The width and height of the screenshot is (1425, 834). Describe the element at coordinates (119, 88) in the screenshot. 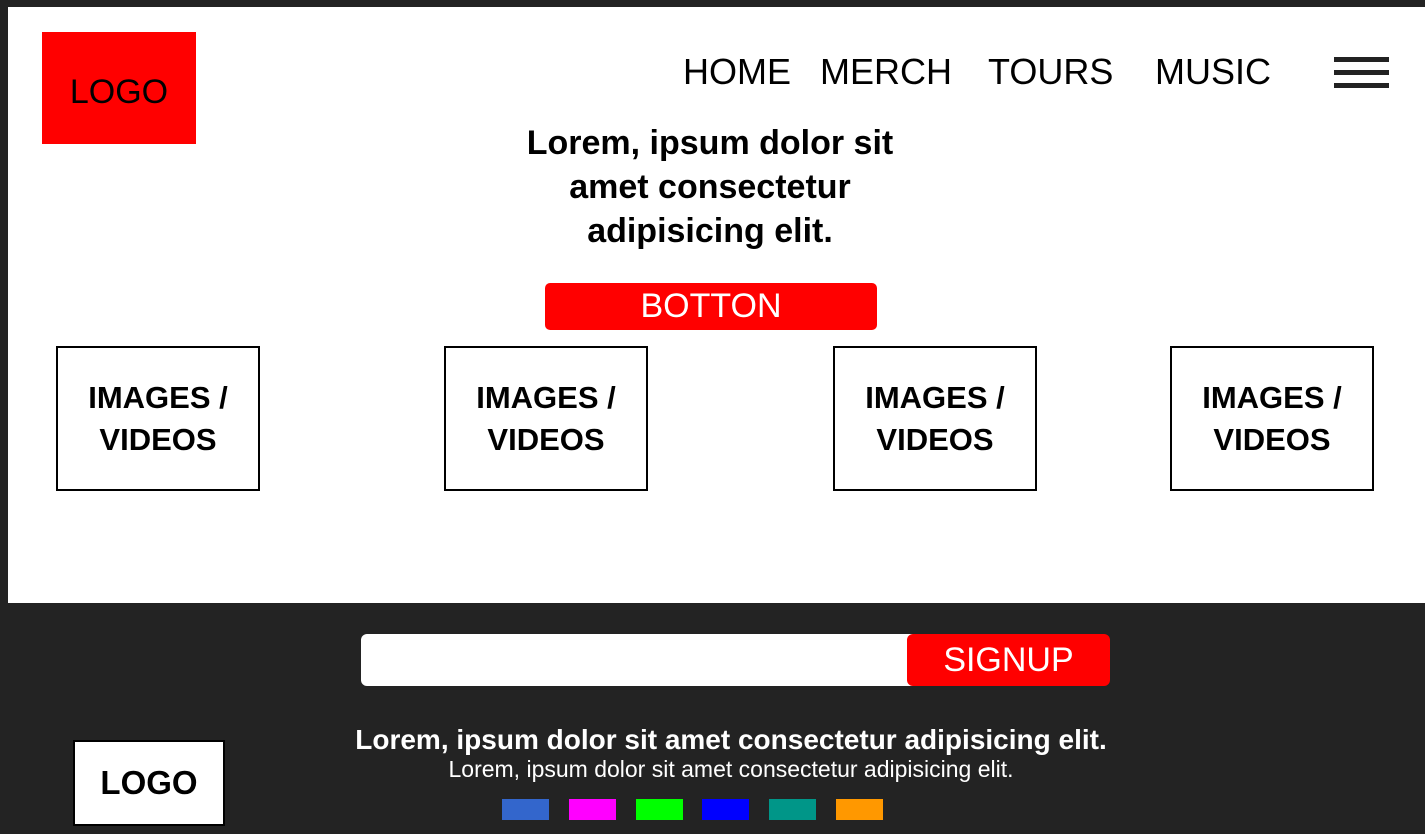

I see `header-logo: LOGO` at that location.